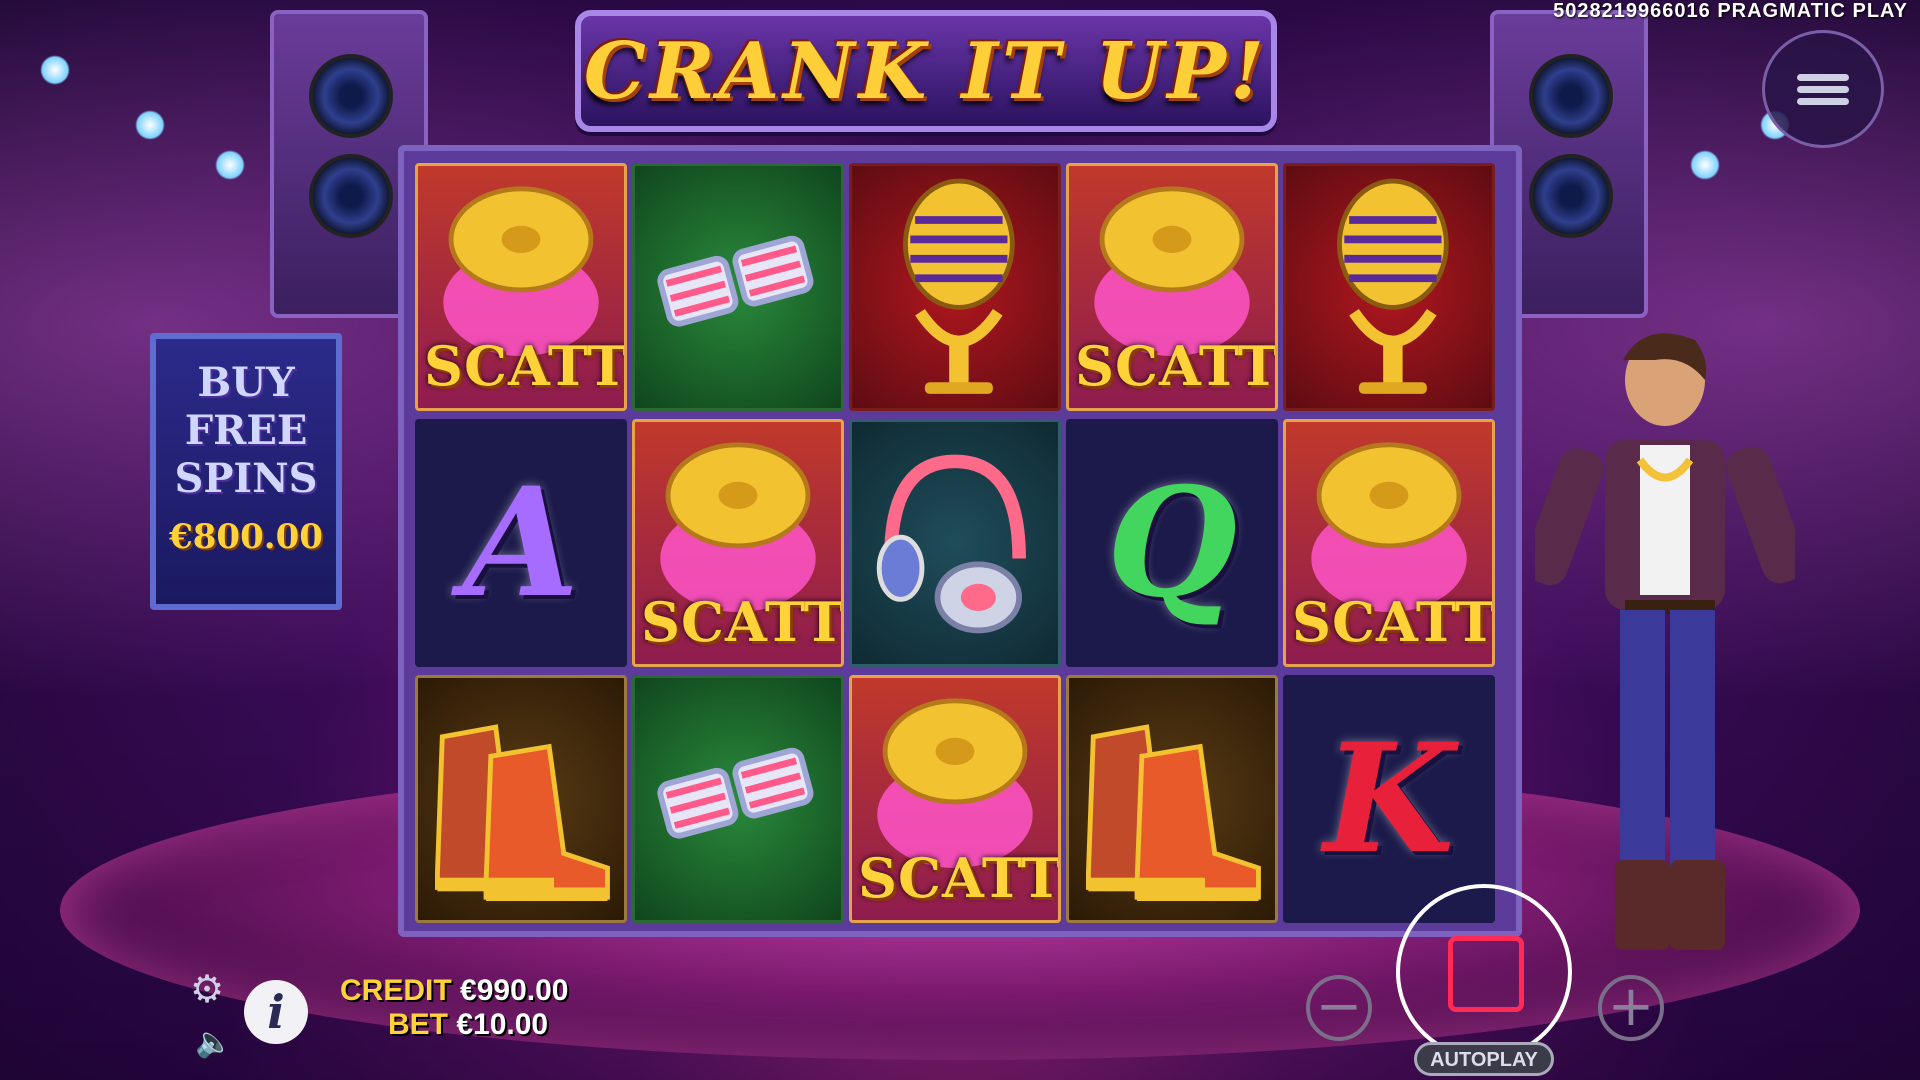 This screenshot has height=1080, width=1920. I want to click on autoplay-button: AUTOPLAY, so click(1484, 1059).